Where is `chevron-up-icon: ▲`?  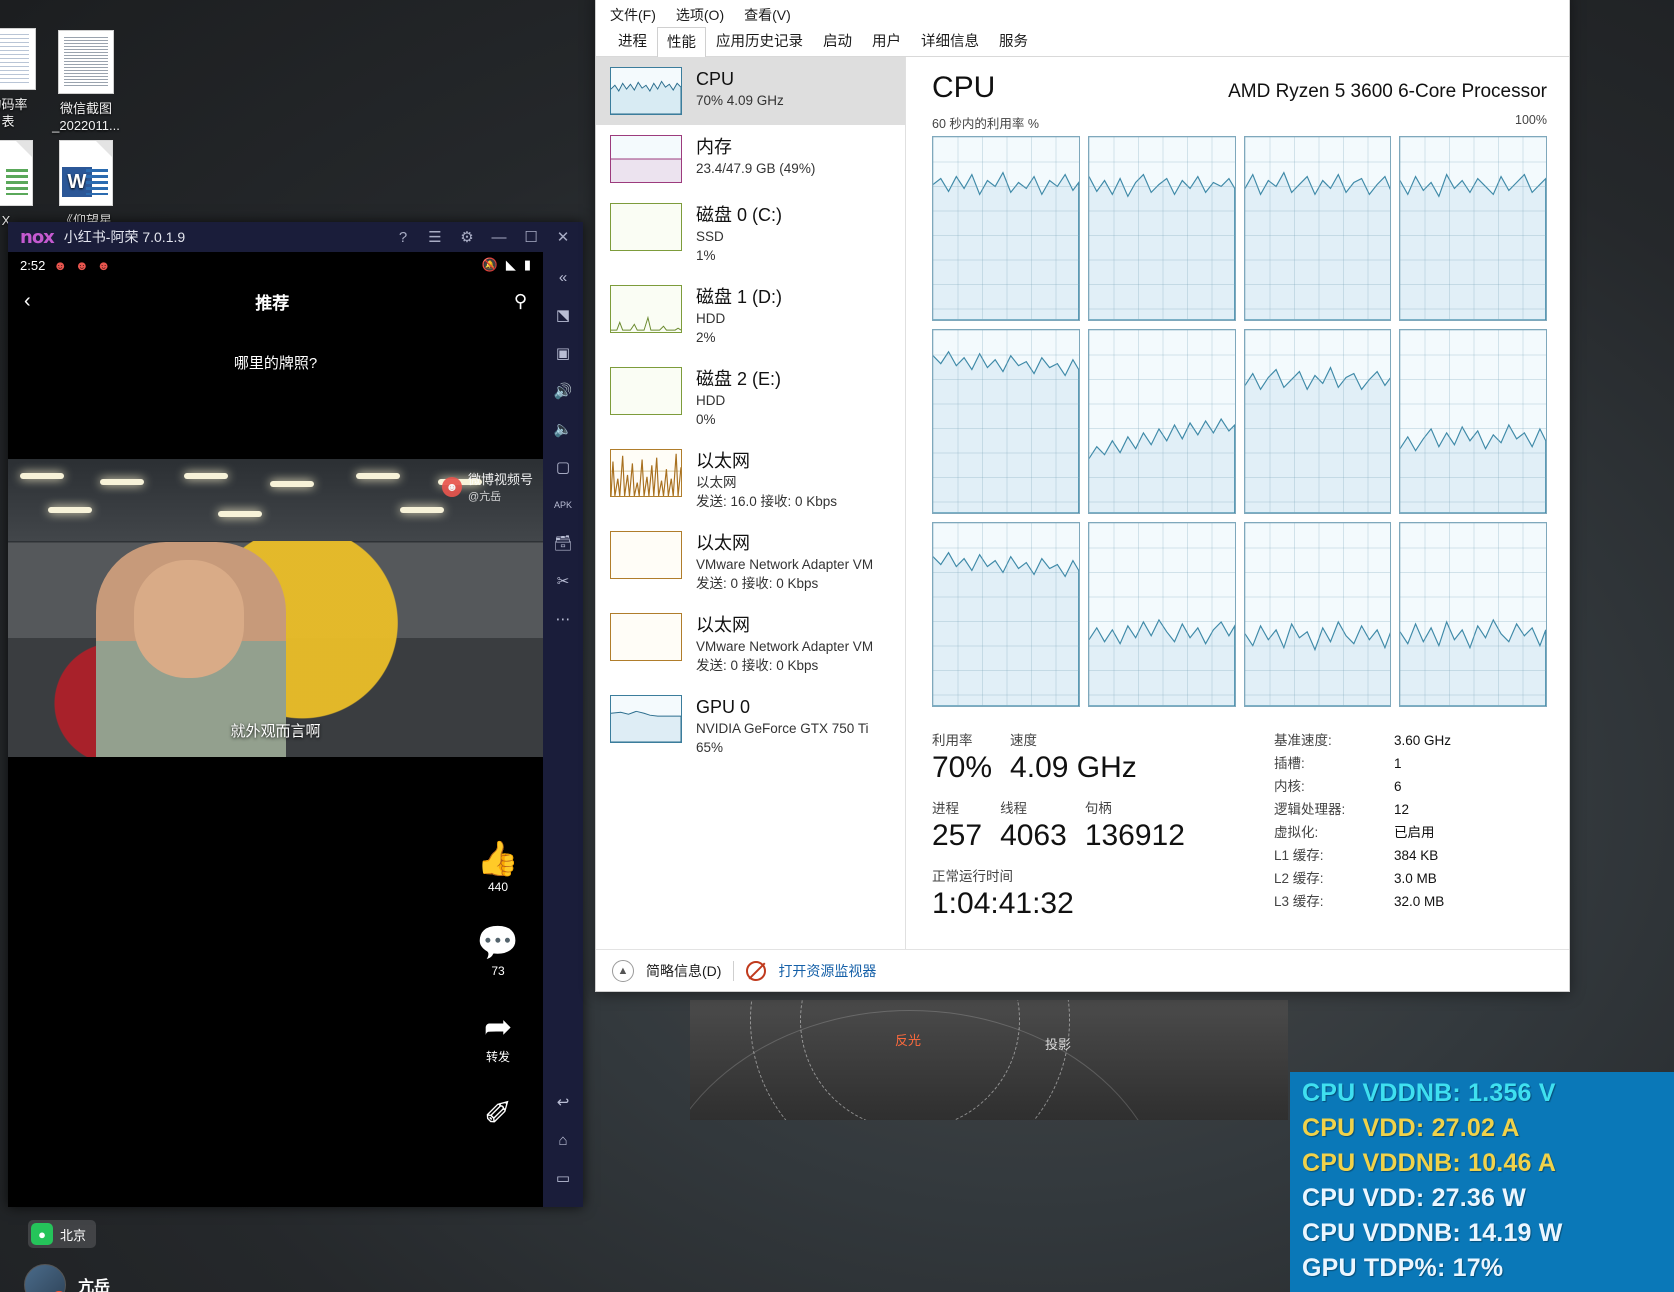 chevron-up-icon: ▲ is located at coordinates (623, 970).